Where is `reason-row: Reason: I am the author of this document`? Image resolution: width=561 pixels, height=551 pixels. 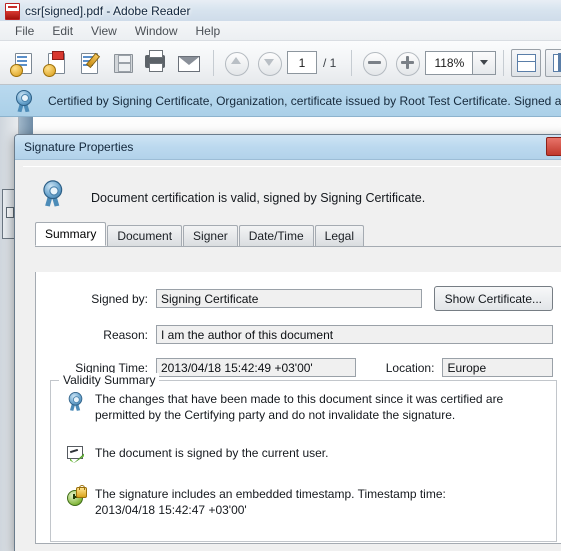 reason-row: Reason: I am the author of this document is located at coordinates (298, 334).